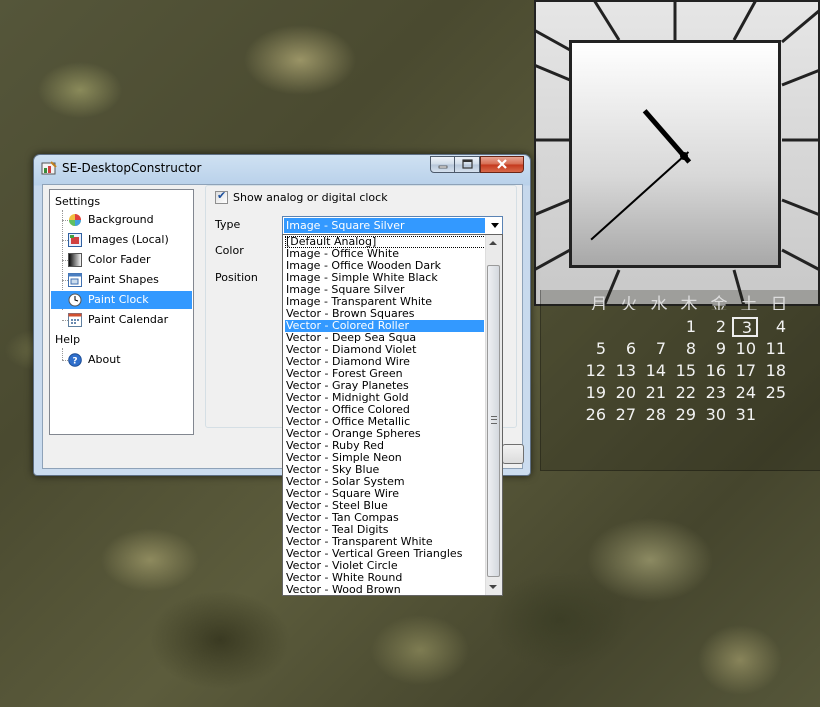 Image resolution: width=820 pixels, height=707 pixels. Describe the element at coordinates (720, 326) in the screenshot. I see `calendar-day: 2` at that location.